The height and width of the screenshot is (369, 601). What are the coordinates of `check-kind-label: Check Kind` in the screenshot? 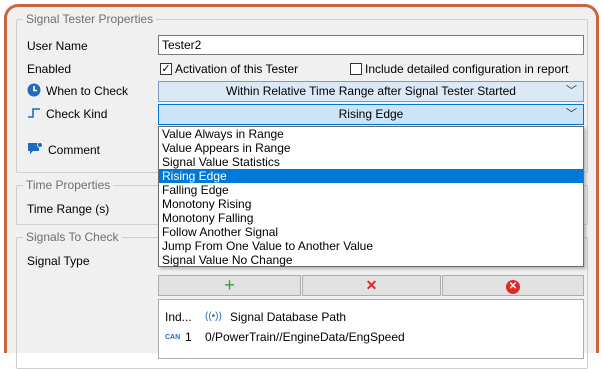 It's located at (77, 114).